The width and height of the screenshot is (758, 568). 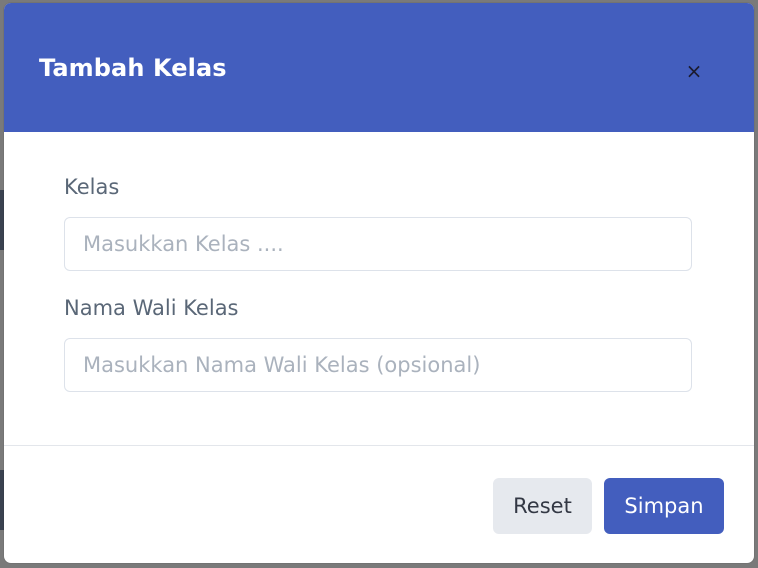 I want to click on save-button: Simpan, so click(x=664, y=506).